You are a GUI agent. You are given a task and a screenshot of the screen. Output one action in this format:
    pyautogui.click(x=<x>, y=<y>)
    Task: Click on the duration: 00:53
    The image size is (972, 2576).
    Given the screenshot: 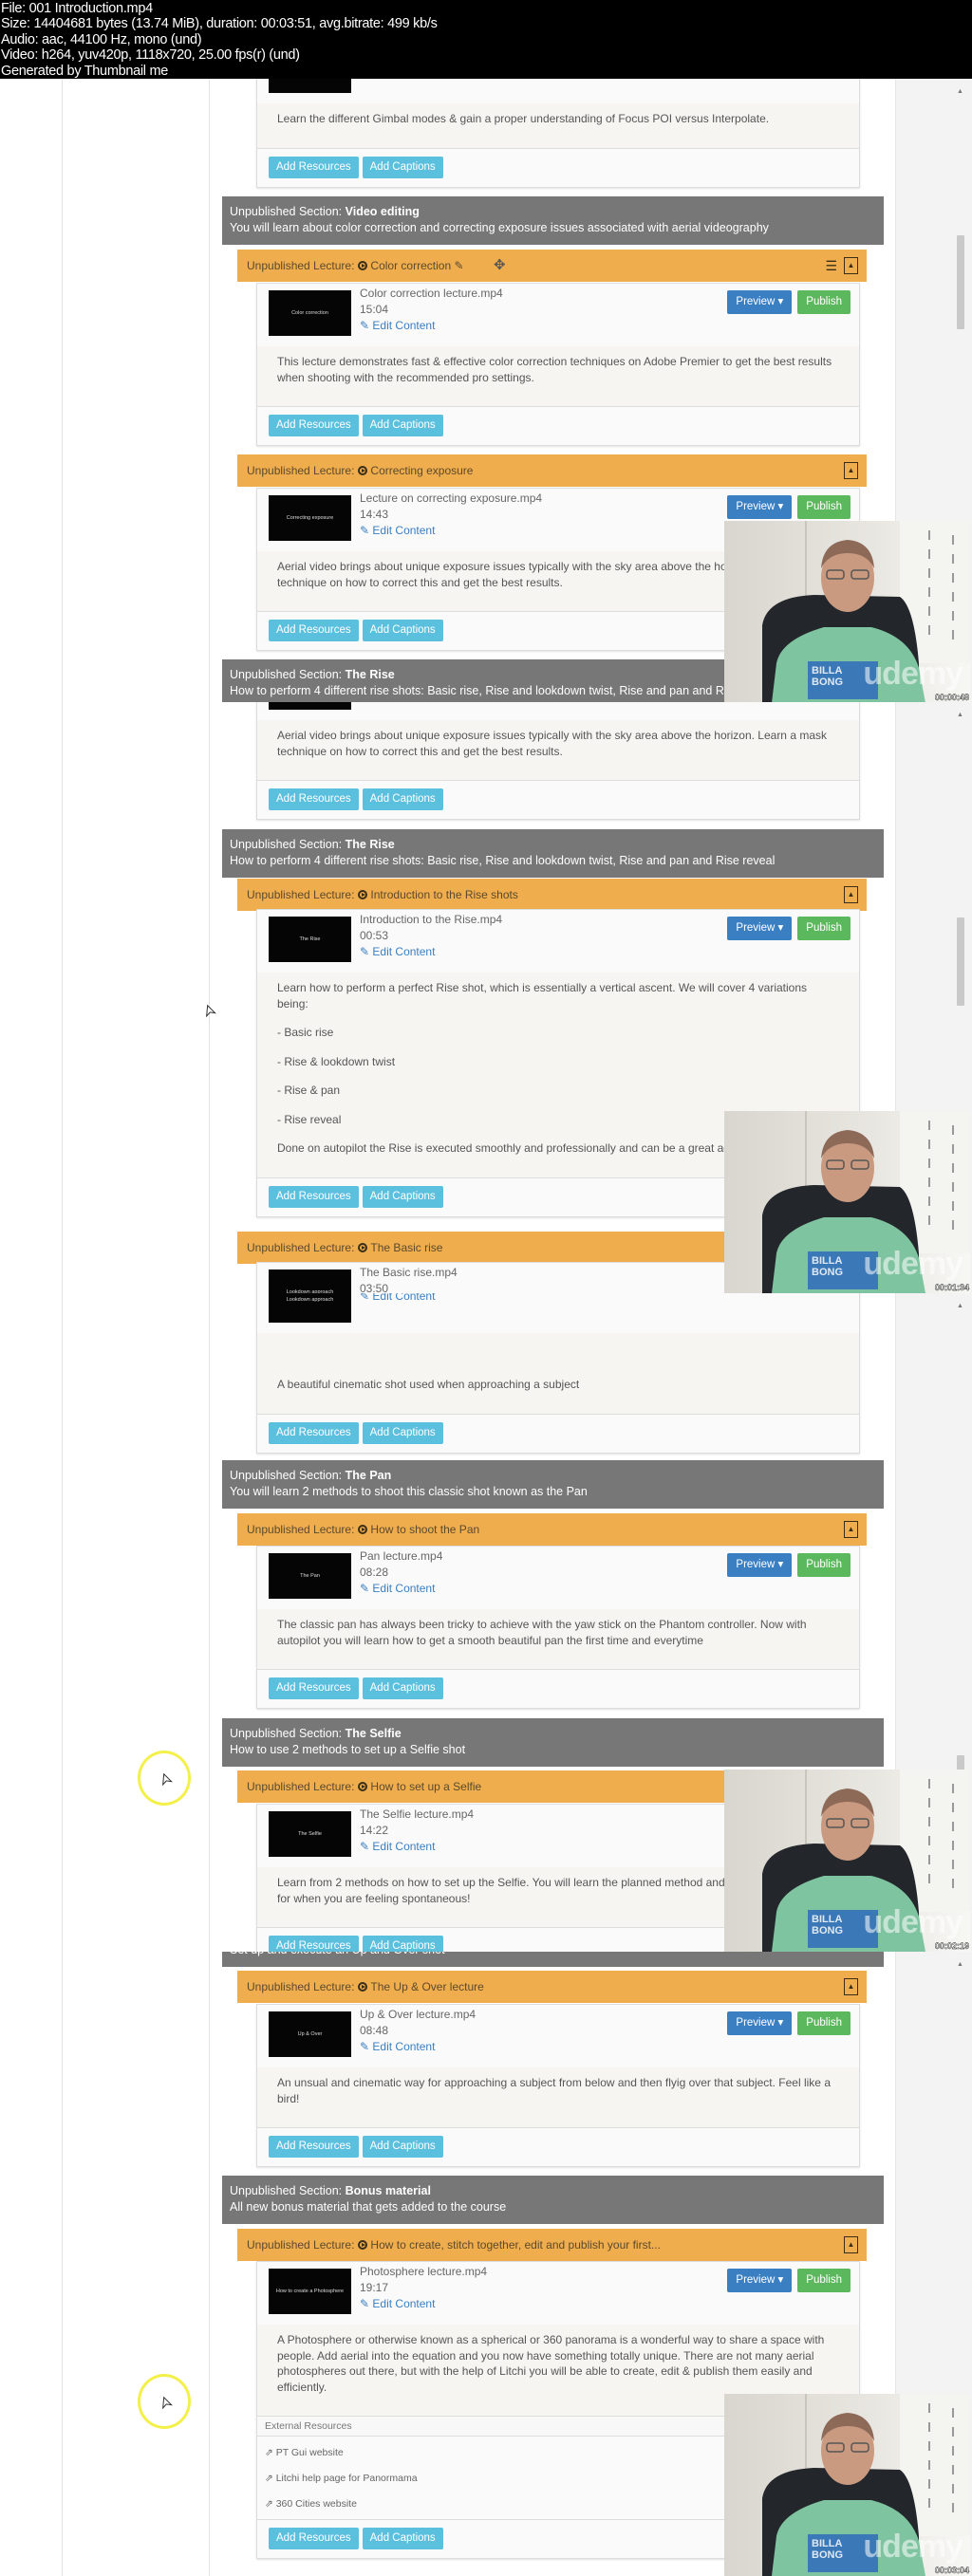 What is the action you would take?
    pyautogui.click(x=374, y=935)
    